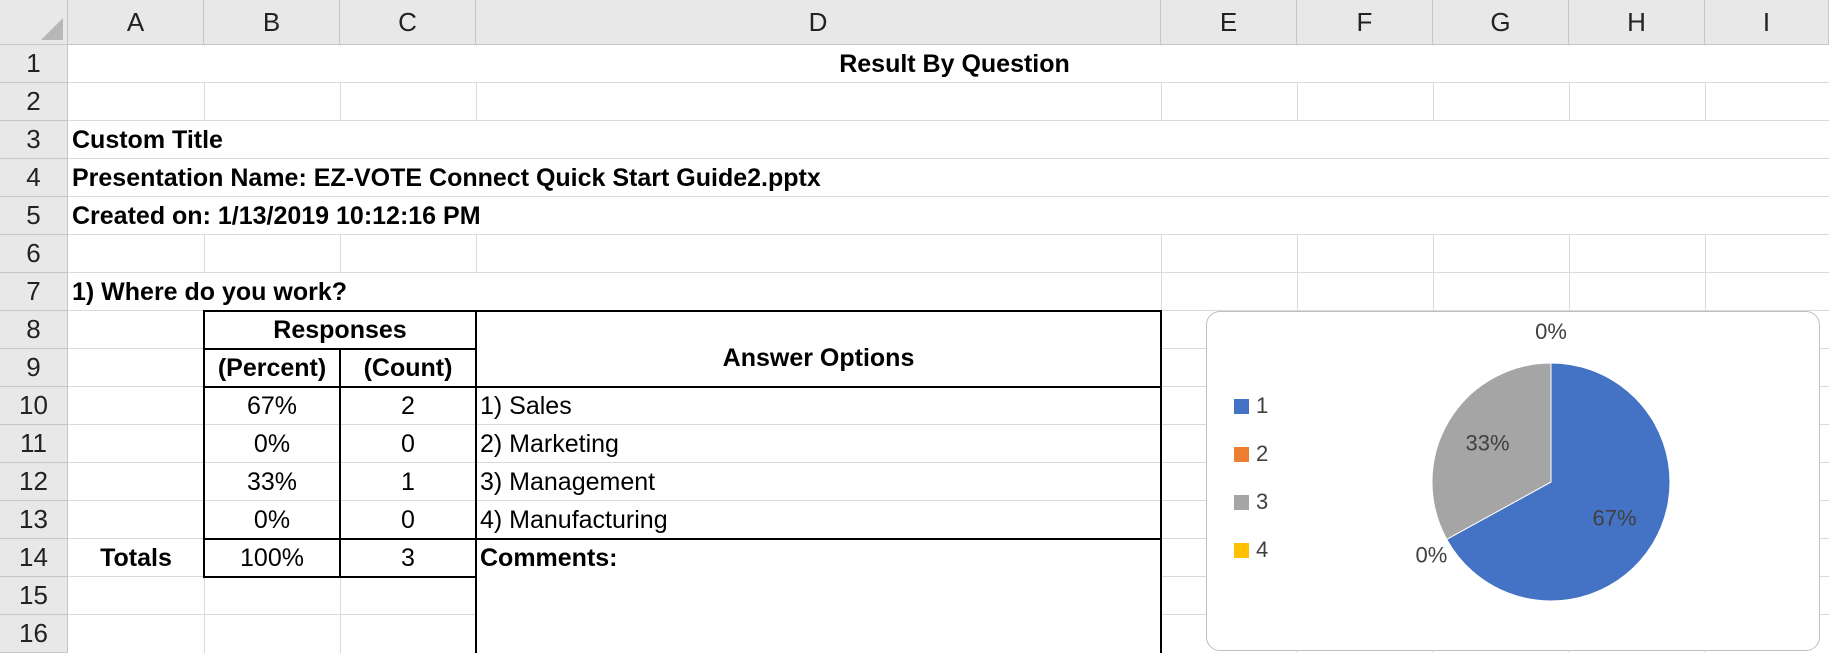 This screenshot has width=1829, height=653. What do you see at coordinates (34, 444) in the screenshot?
I see `row-header-11: 11` at bounding box center [34, 444].